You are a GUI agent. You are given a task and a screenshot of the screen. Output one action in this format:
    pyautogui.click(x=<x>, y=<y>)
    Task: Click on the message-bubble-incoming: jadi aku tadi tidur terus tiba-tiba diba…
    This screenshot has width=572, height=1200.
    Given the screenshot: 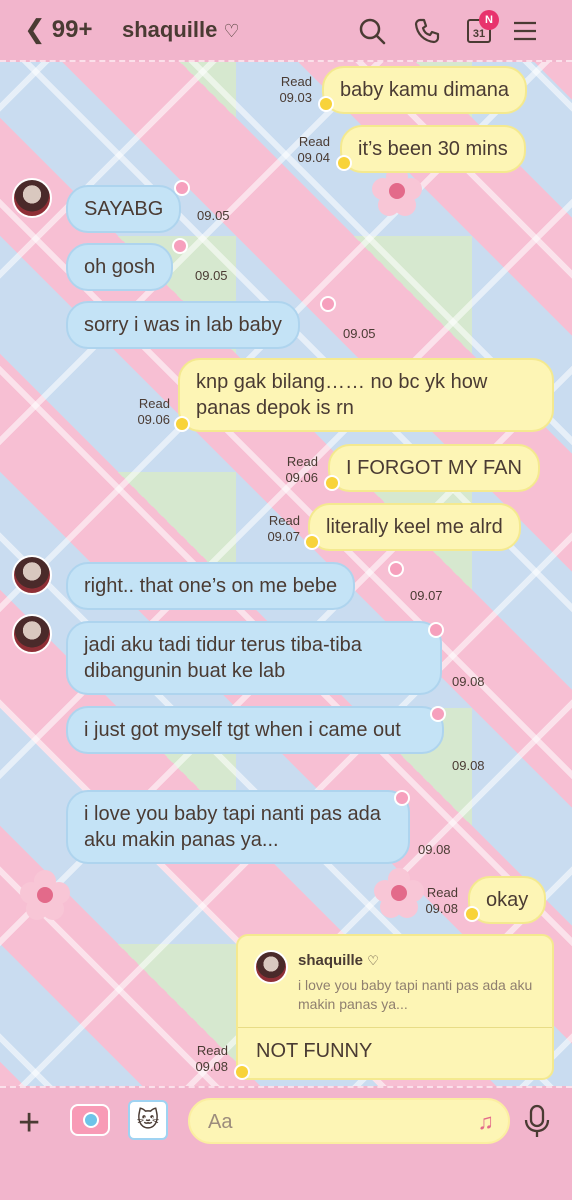 What is the action you would take?
    pyautogui.click(x=254, y=658)
    